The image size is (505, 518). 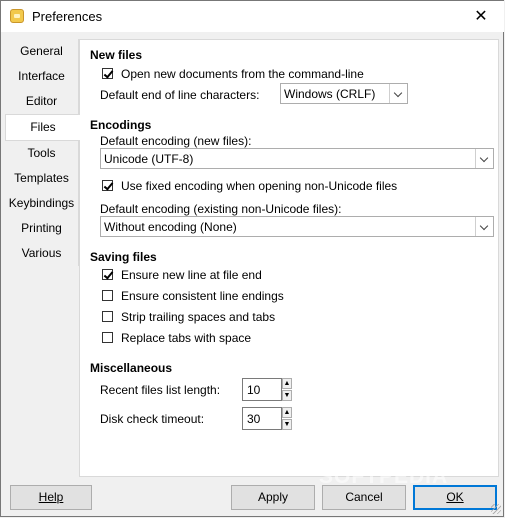 What do you see at coordinates (107, 337) in the screenshot?
I see `replace-tabs-checkbox` at bounding box center [107, 337].